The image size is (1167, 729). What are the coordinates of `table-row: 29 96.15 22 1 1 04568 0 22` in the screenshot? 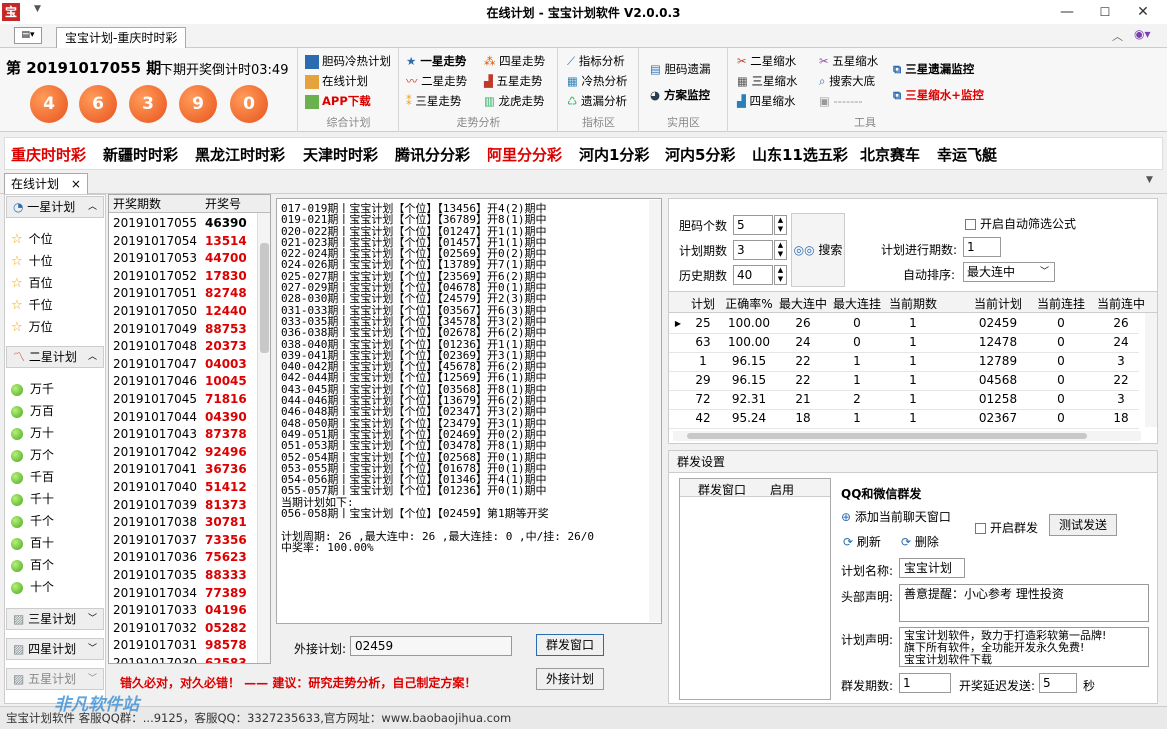 It's located at (904, 380).